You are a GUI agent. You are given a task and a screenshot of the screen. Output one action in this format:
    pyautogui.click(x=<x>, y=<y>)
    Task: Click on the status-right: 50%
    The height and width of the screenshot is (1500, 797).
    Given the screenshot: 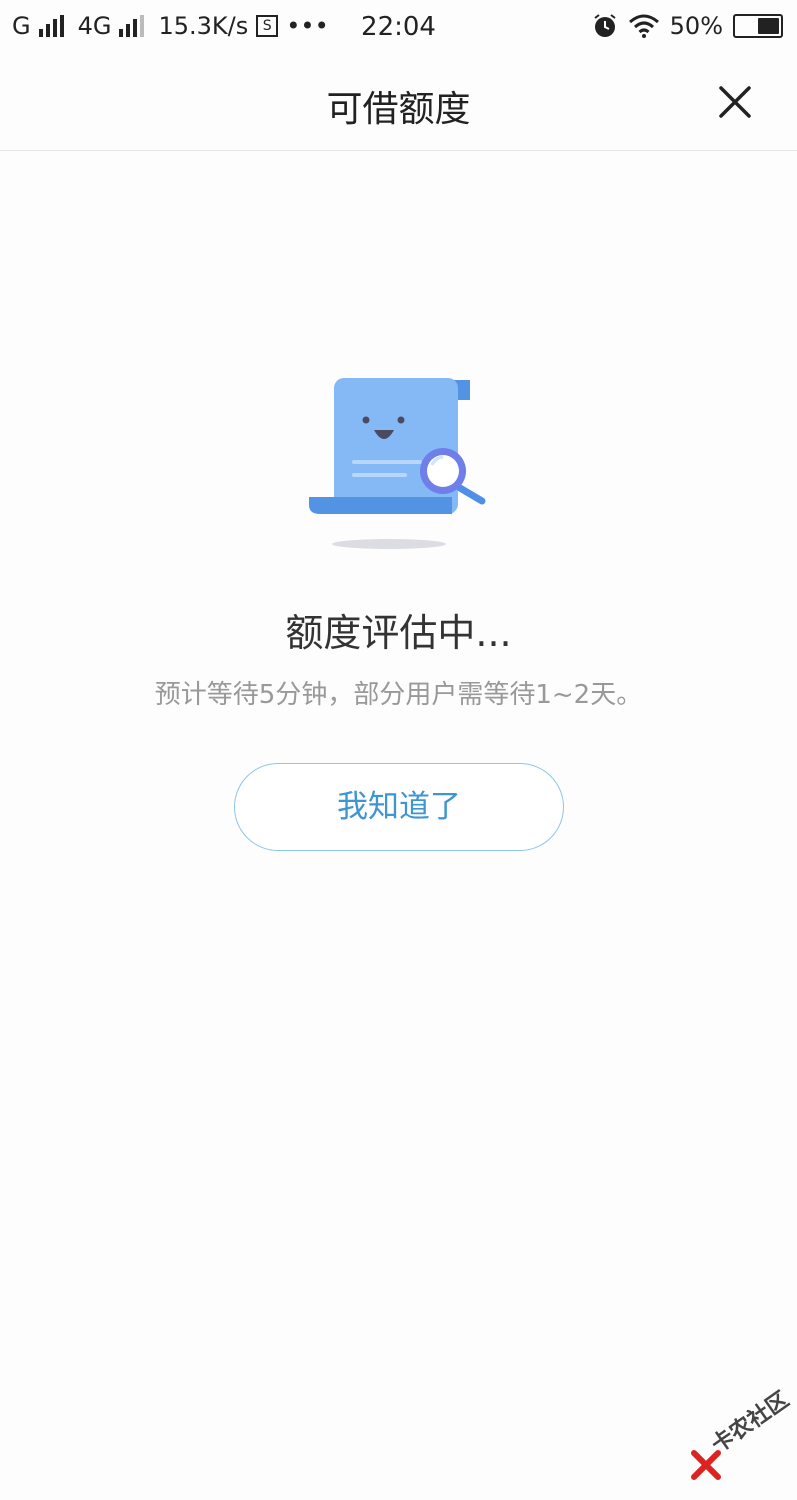 What is the action you would take?
    pyautogui.click(x=687, y=26)
    